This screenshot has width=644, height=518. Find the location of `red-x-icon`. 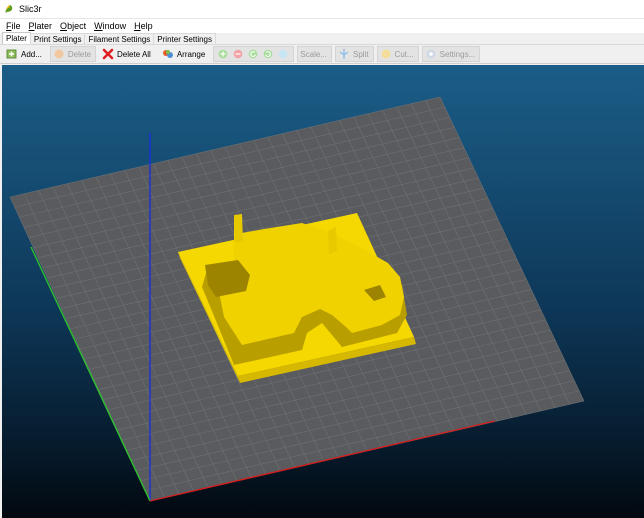

red-x-icon is located at coordinates (108, 54).